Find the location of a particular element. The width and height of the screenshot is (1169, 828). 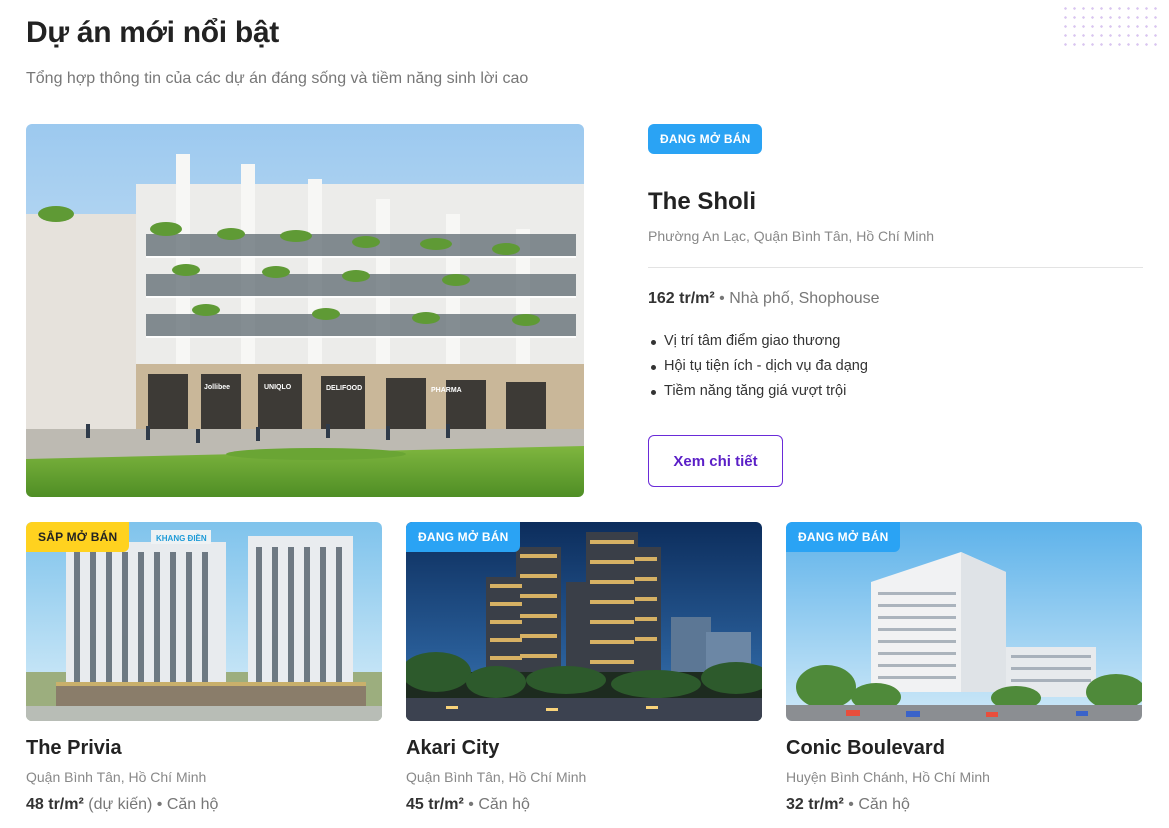

project-image: KHANG ĐIỀN SẮP MỞ BÁN is located at coordinates (204, 621).